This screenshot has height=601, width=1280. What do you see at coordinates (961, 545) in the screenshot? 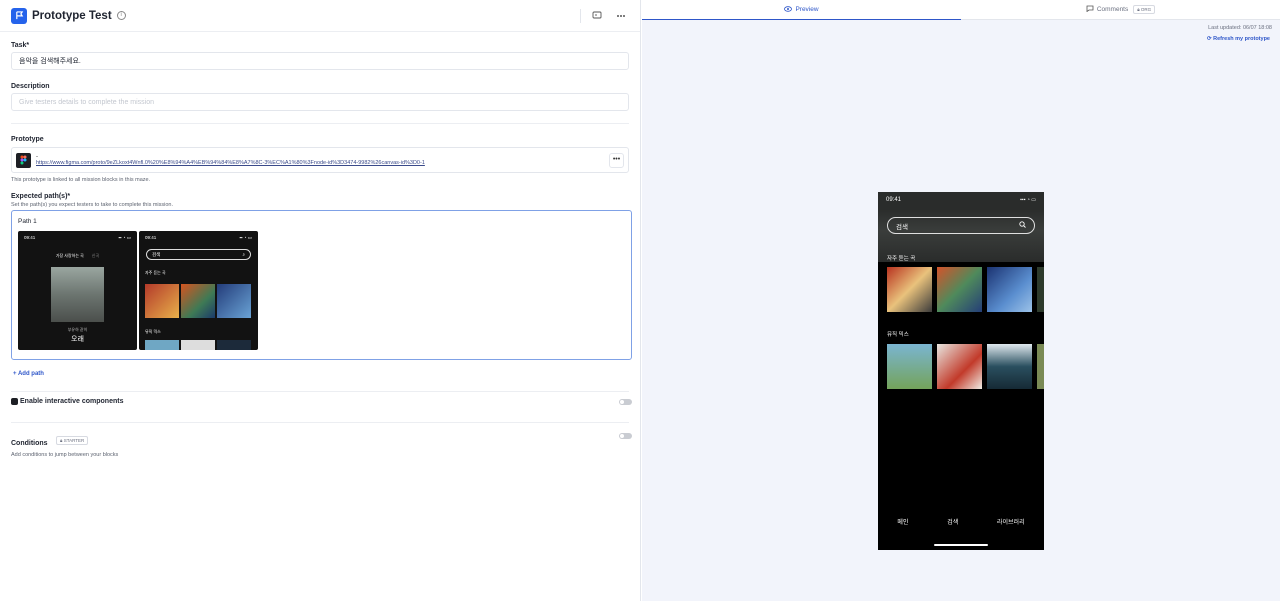
I see `home-indicator` at bounding box center [961, 545].